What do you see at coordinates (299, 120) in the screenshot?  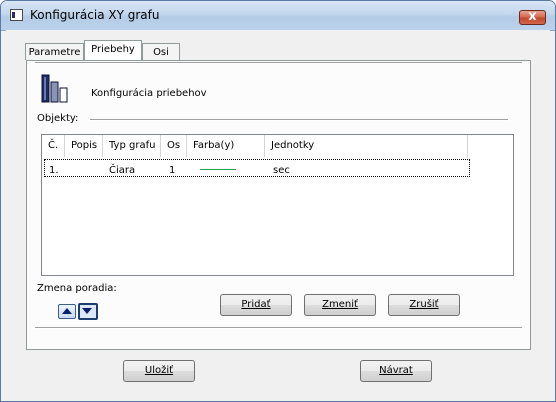 I see `objects-group-divider` at bounding box center [299, 120].